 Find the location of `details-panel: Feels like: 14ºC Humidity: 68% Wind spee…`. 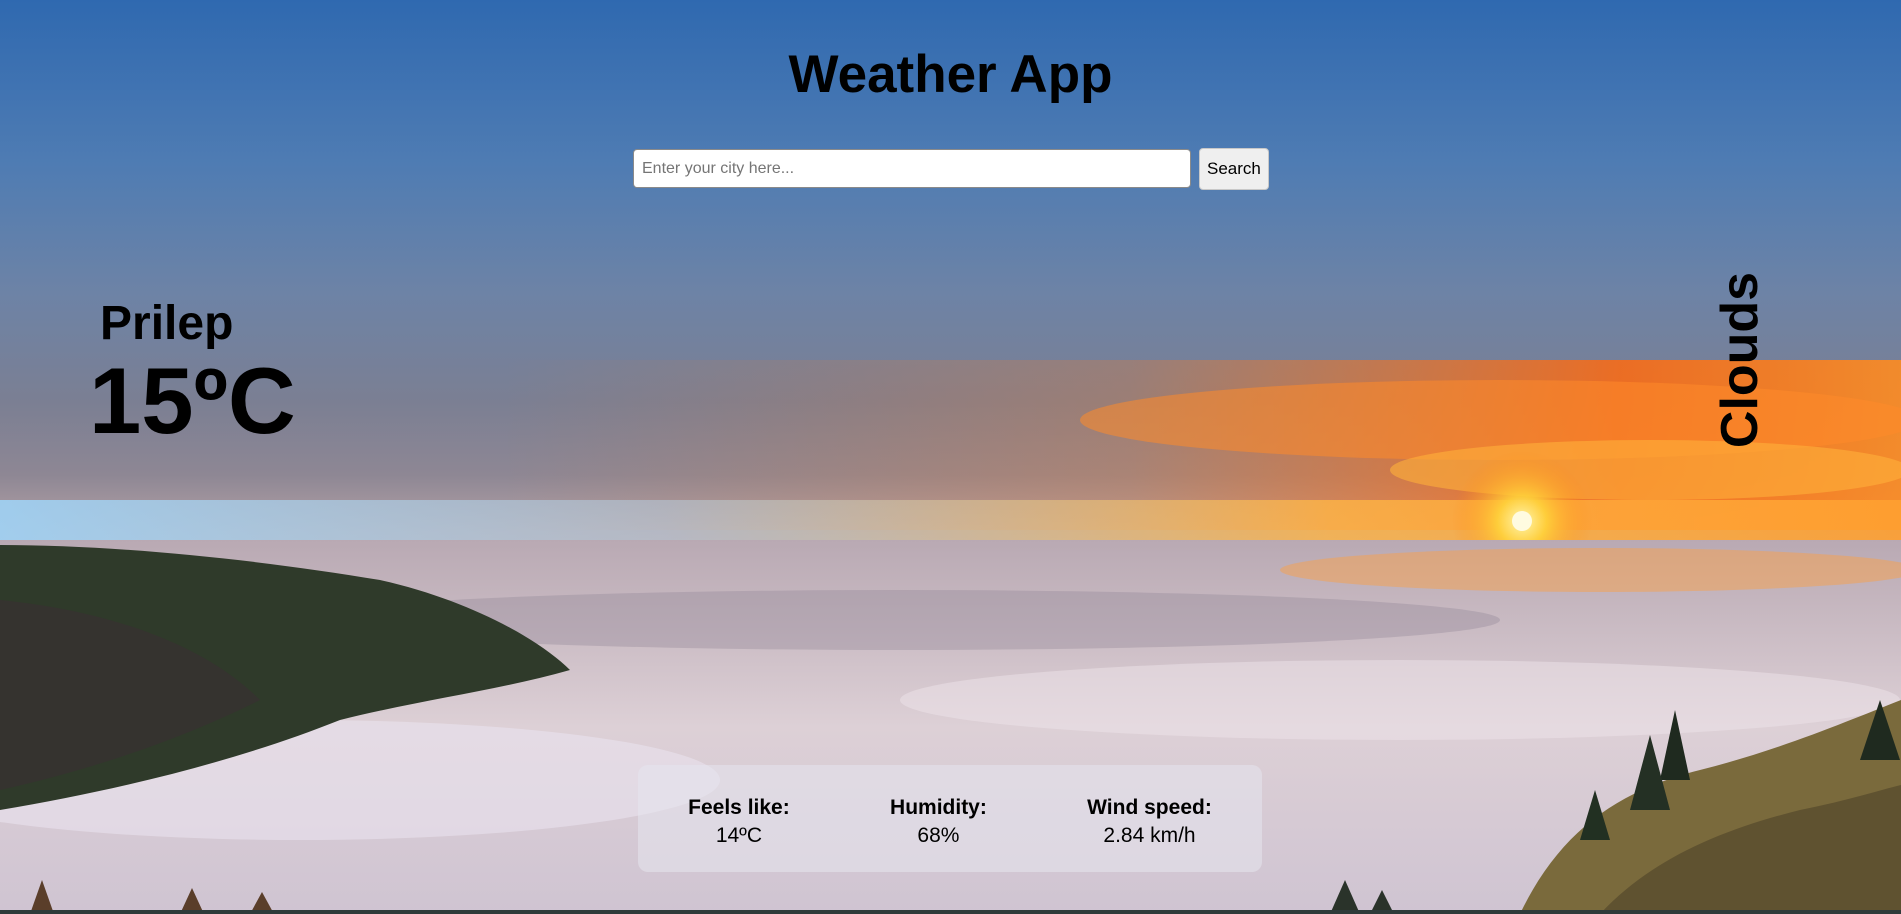

details-panel: Feels like: 14ºC Humidity: 68% Wind spee… is located at coordinates (950, 818).